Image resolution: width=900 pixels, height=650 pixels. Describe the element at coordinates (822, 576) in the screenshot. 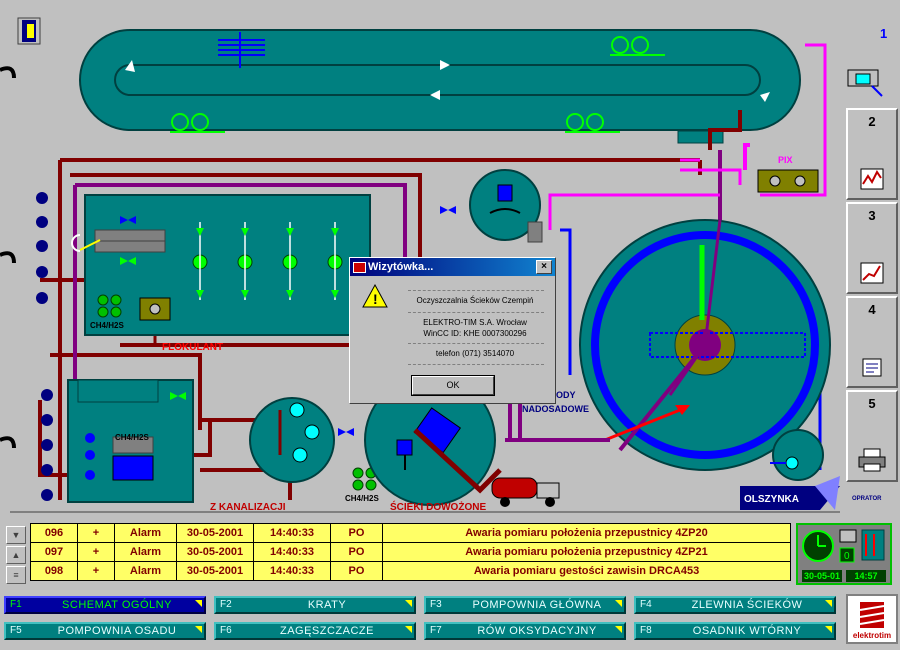

I see `status-date: 30-05-01` at that location.